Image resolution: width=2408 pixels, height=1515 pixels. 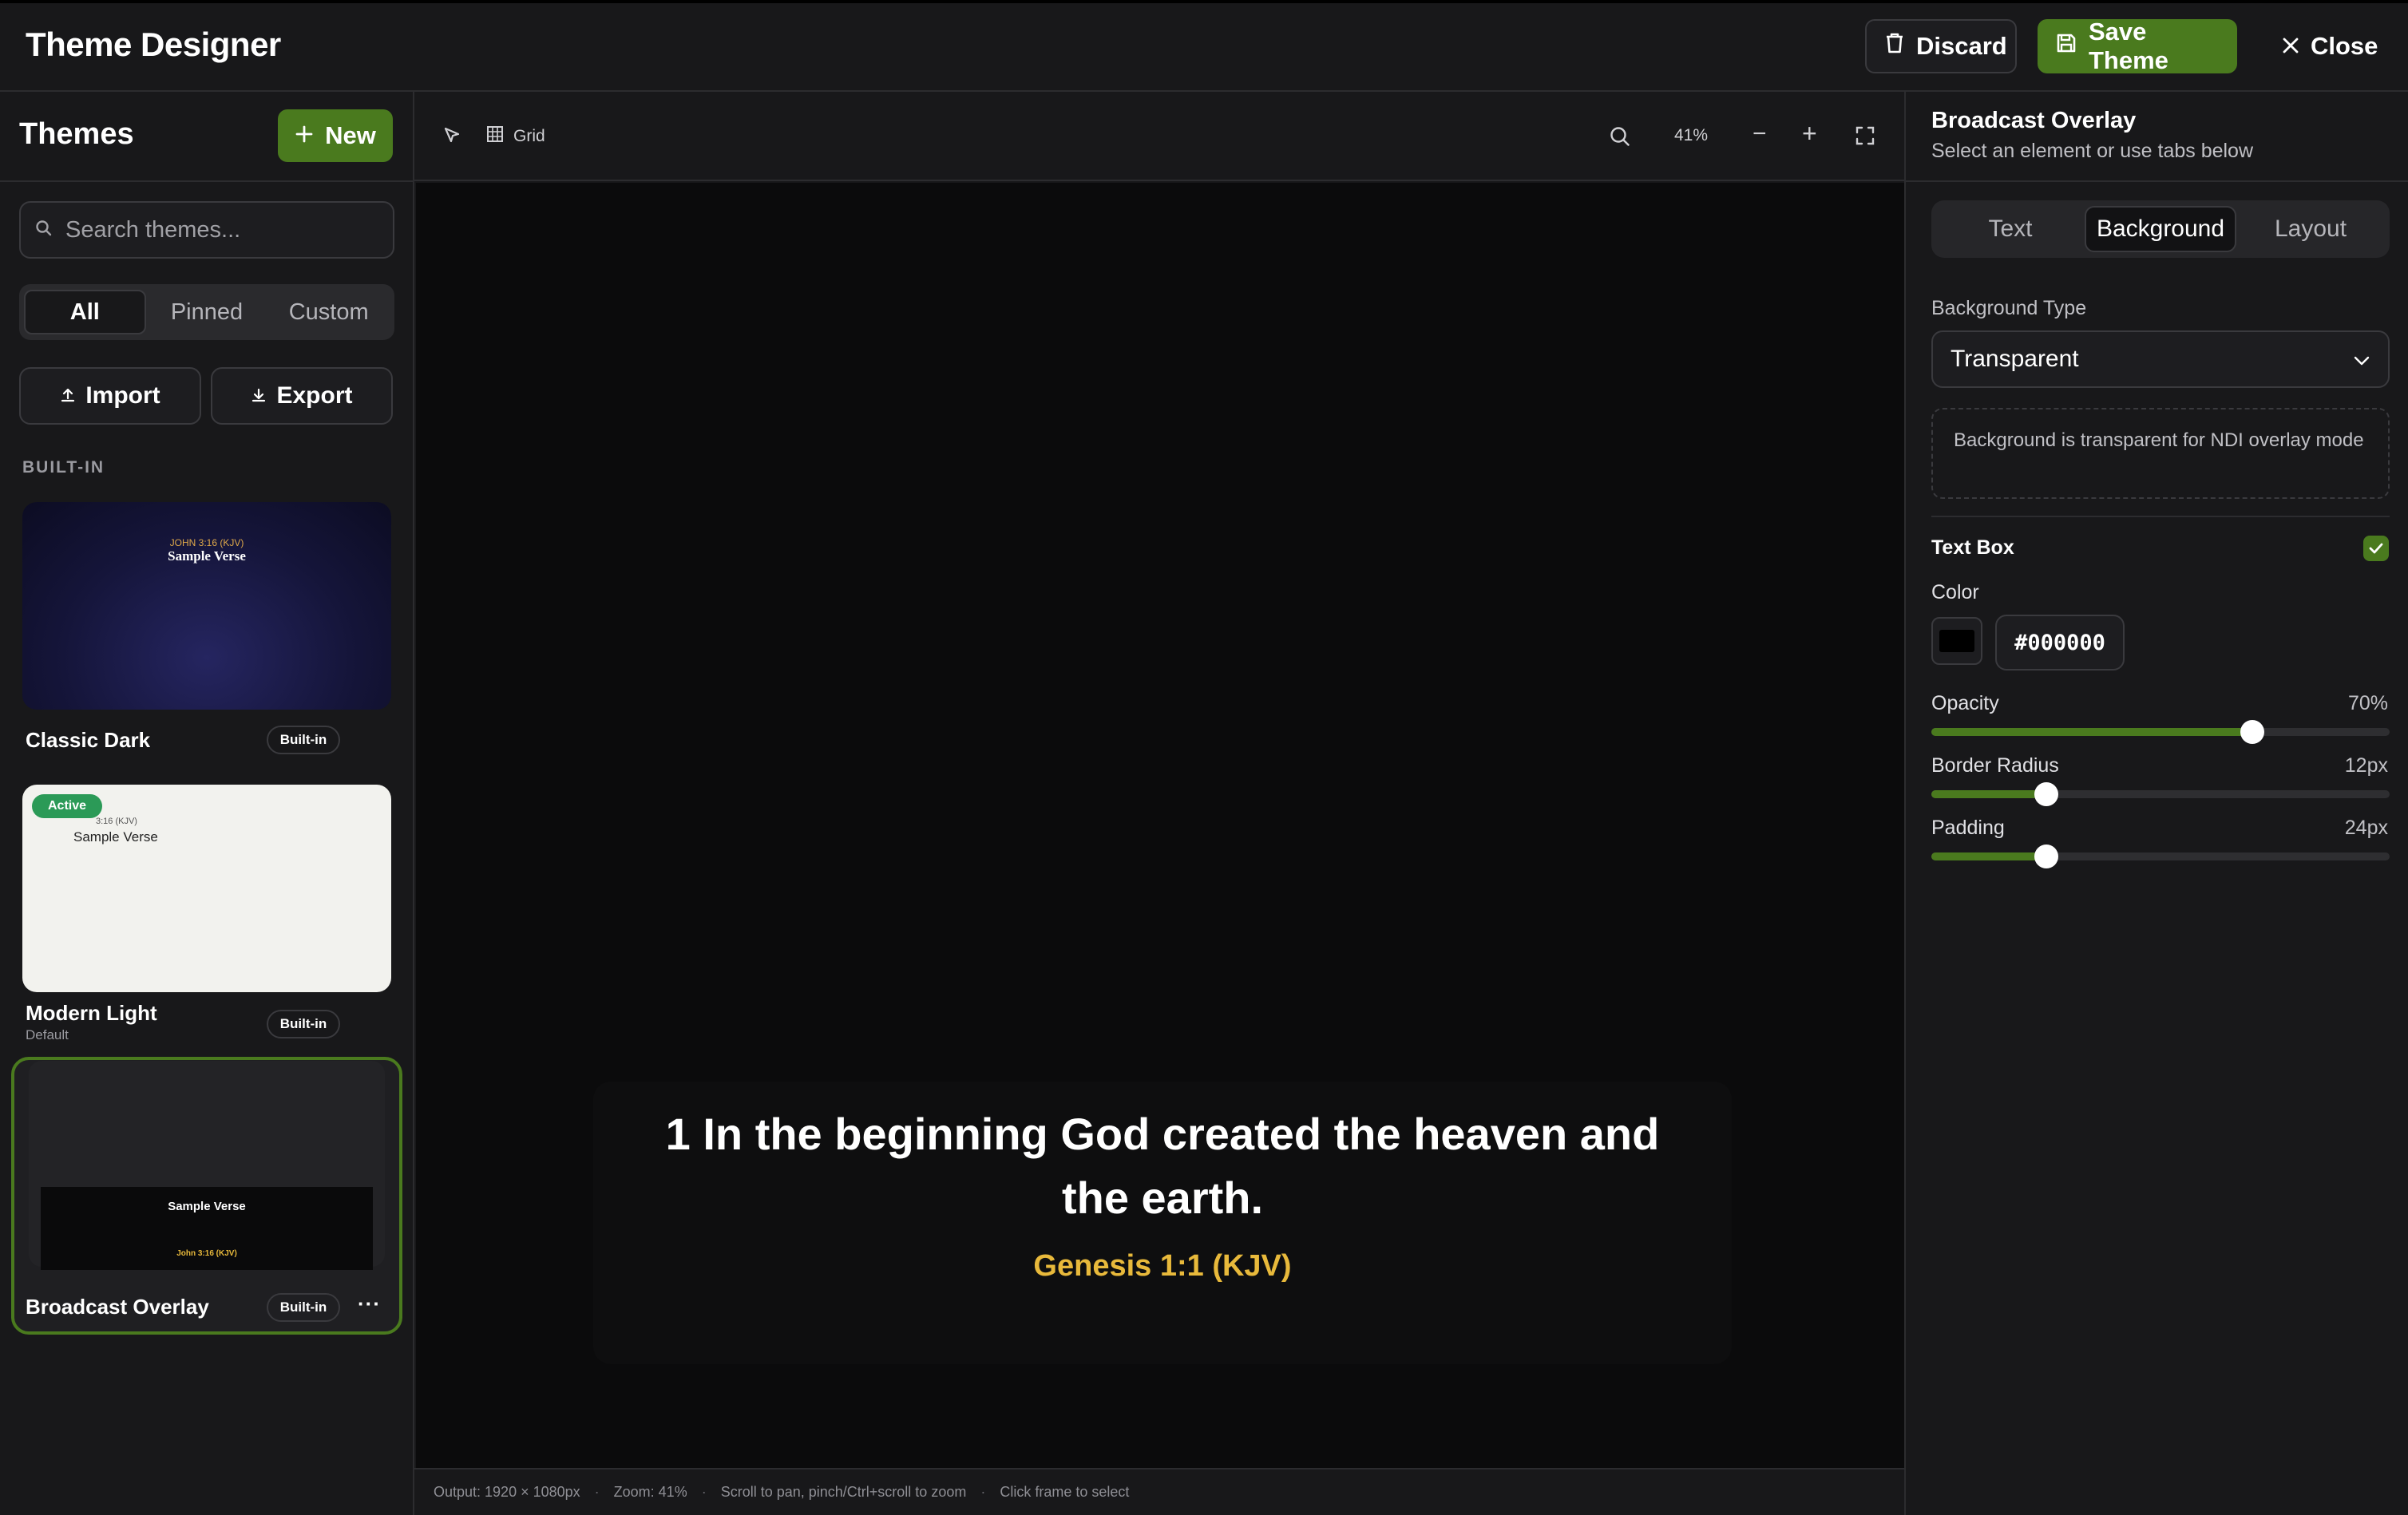 I want to click on import-label: Import, so click(x=123, y=395).